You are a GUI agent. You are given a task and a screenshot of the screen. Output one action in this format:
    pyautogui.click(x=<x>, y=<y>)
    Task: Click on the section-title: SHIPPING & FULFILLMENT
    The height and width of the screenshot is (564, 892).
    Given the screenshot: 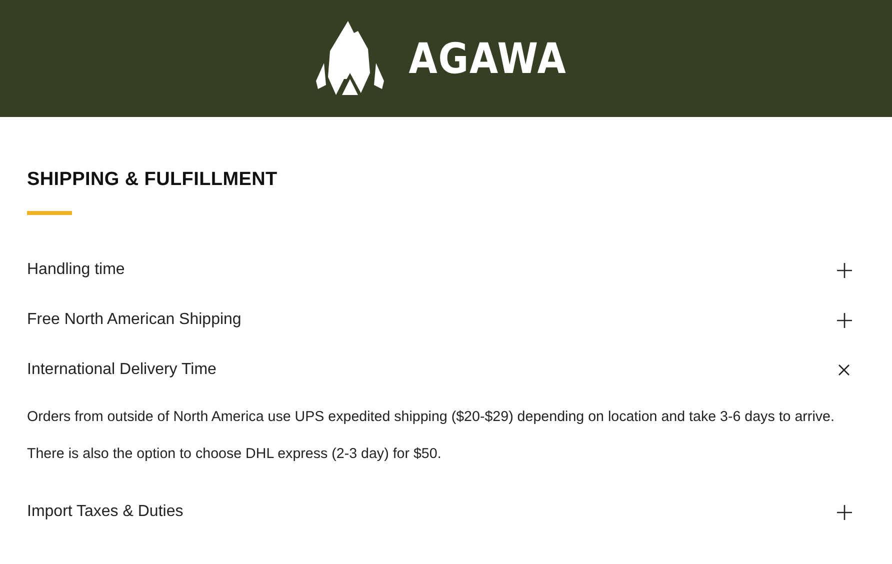 What is the action you would take?
    pyautogui.click(x=152, y=180)
    